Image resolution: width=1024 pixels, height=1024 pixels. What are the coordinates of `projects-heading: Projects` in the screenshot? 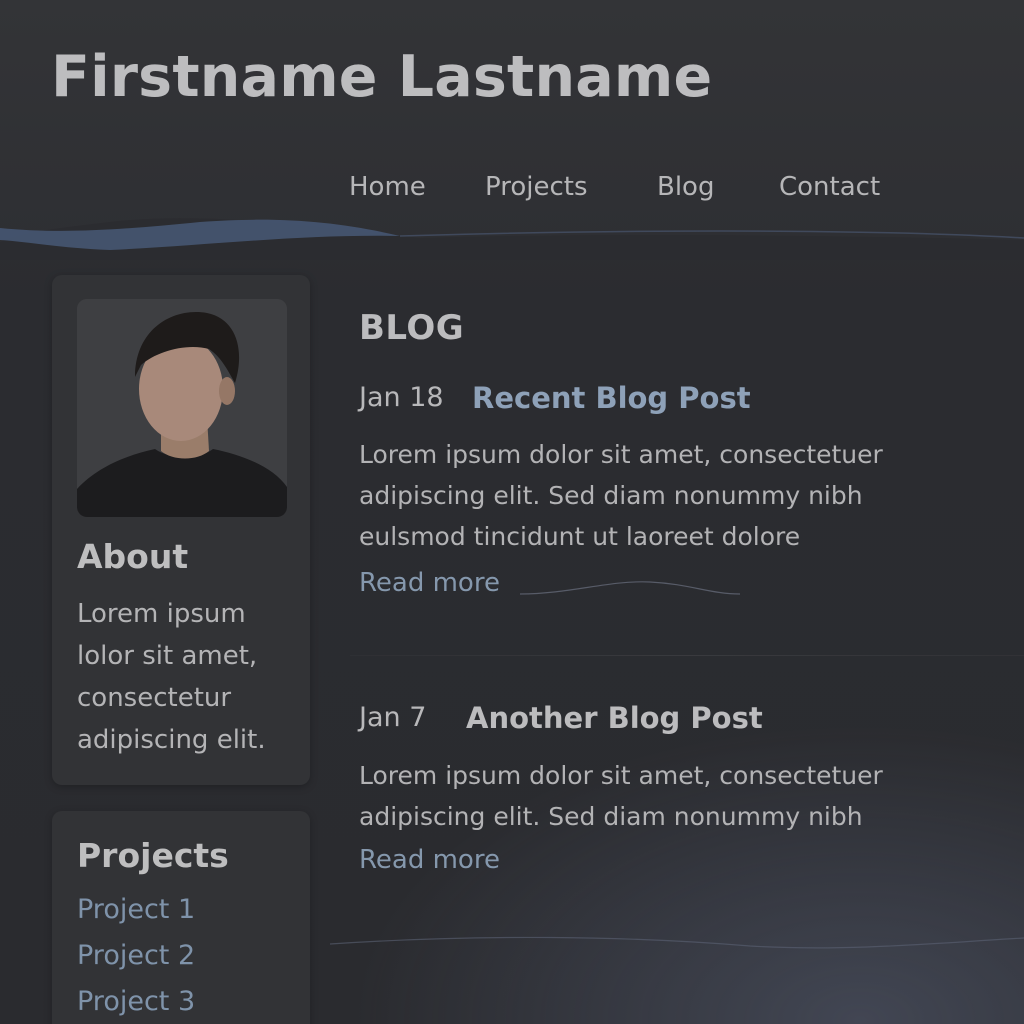 It's located at (153, 855).